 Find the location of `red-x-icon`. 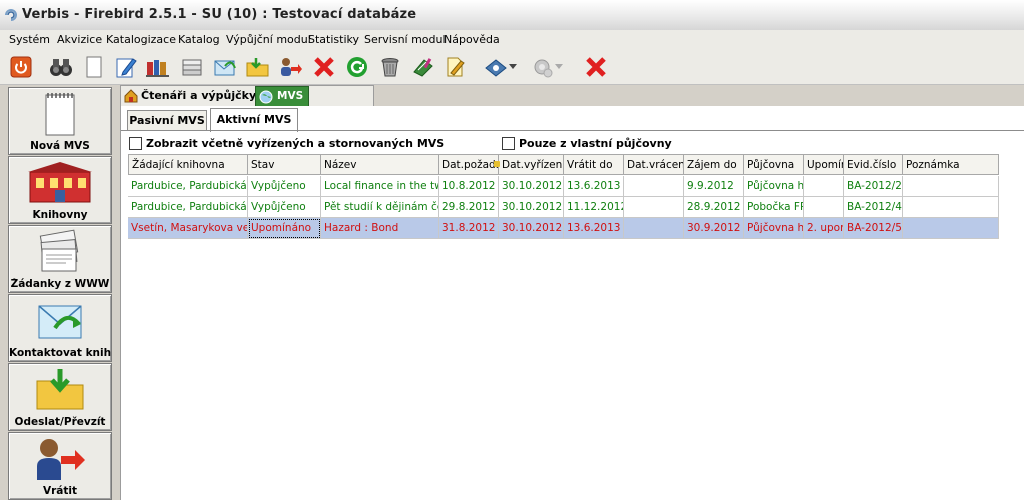

red-x-icon is located at coordinates (324, 67).